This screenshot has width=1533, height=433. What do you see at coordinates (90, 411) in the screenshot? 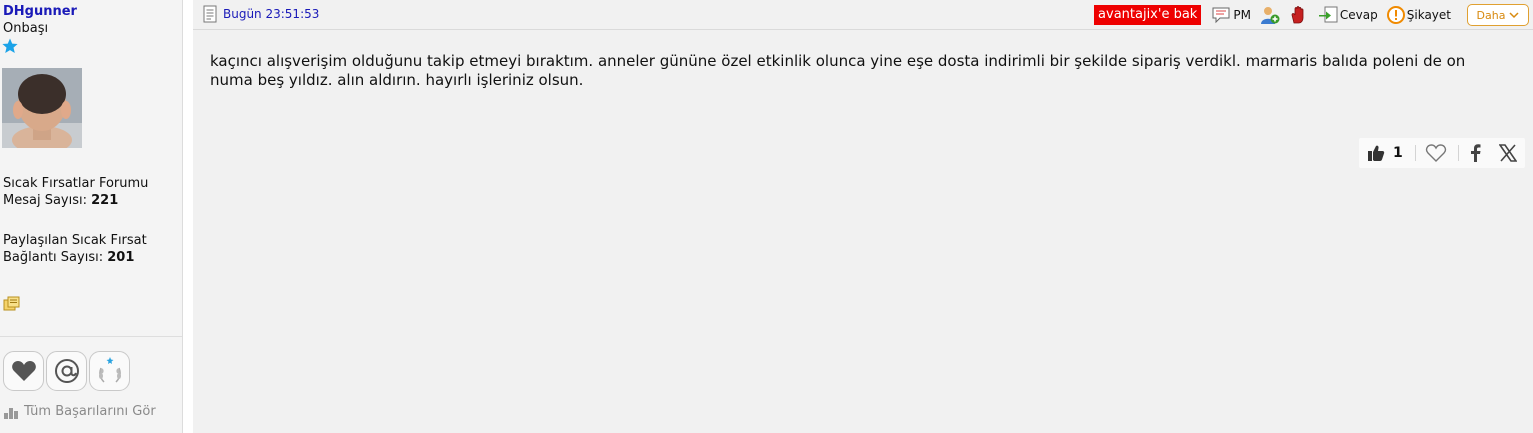
I see `all-achievements-label: Tüm Başarılarını Gör` at bounding box center [90, 411].